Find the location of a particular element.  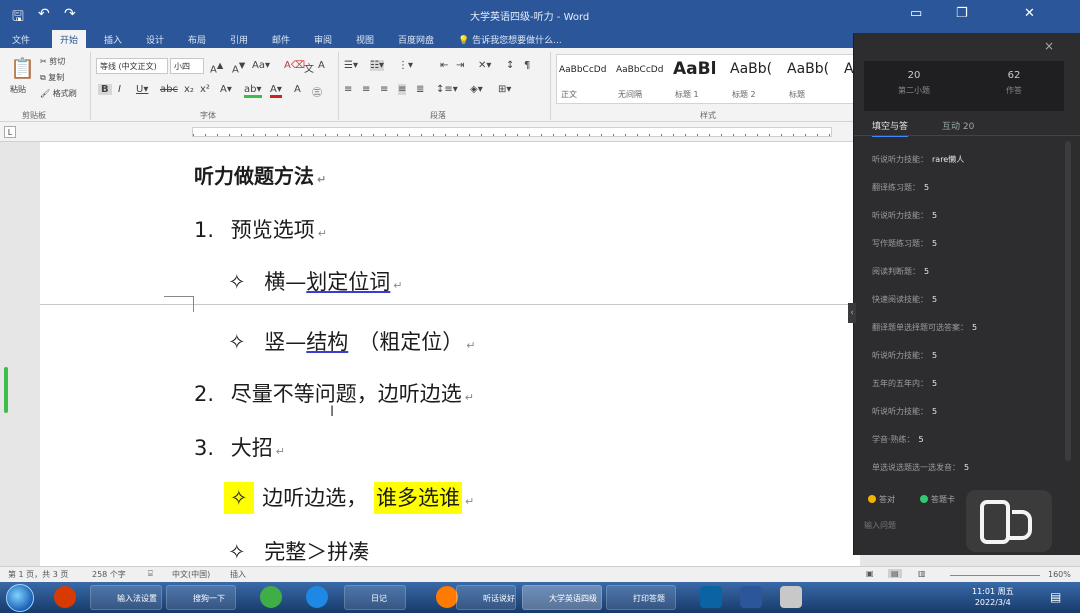

tab-view: 视图 is located at coordinates (365, 39).